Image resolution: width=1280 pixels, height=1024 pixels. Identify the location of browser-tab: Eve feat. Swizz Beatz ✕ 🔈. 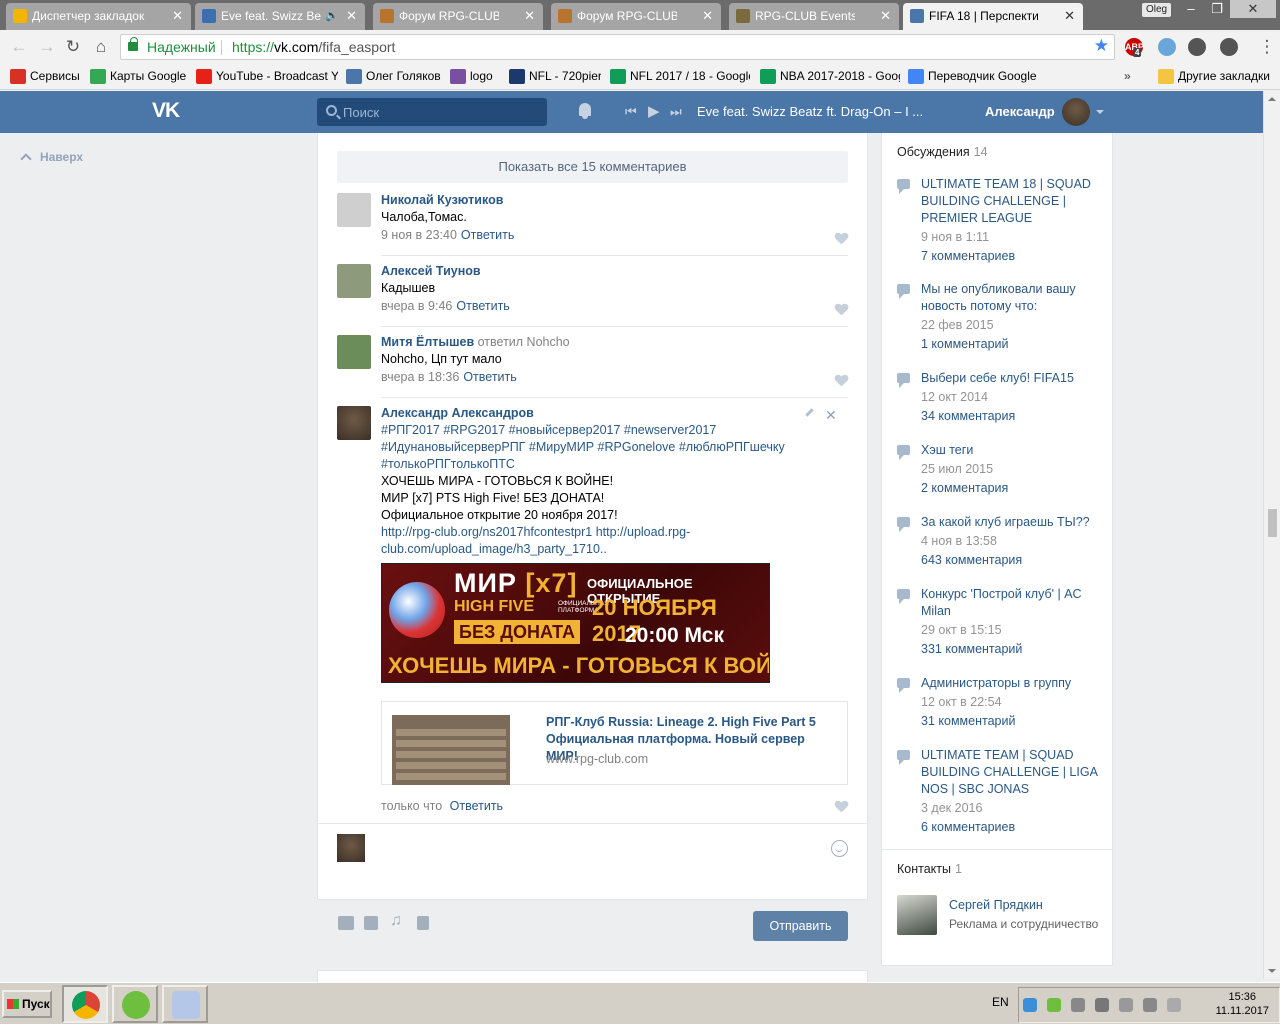
(280, 16).